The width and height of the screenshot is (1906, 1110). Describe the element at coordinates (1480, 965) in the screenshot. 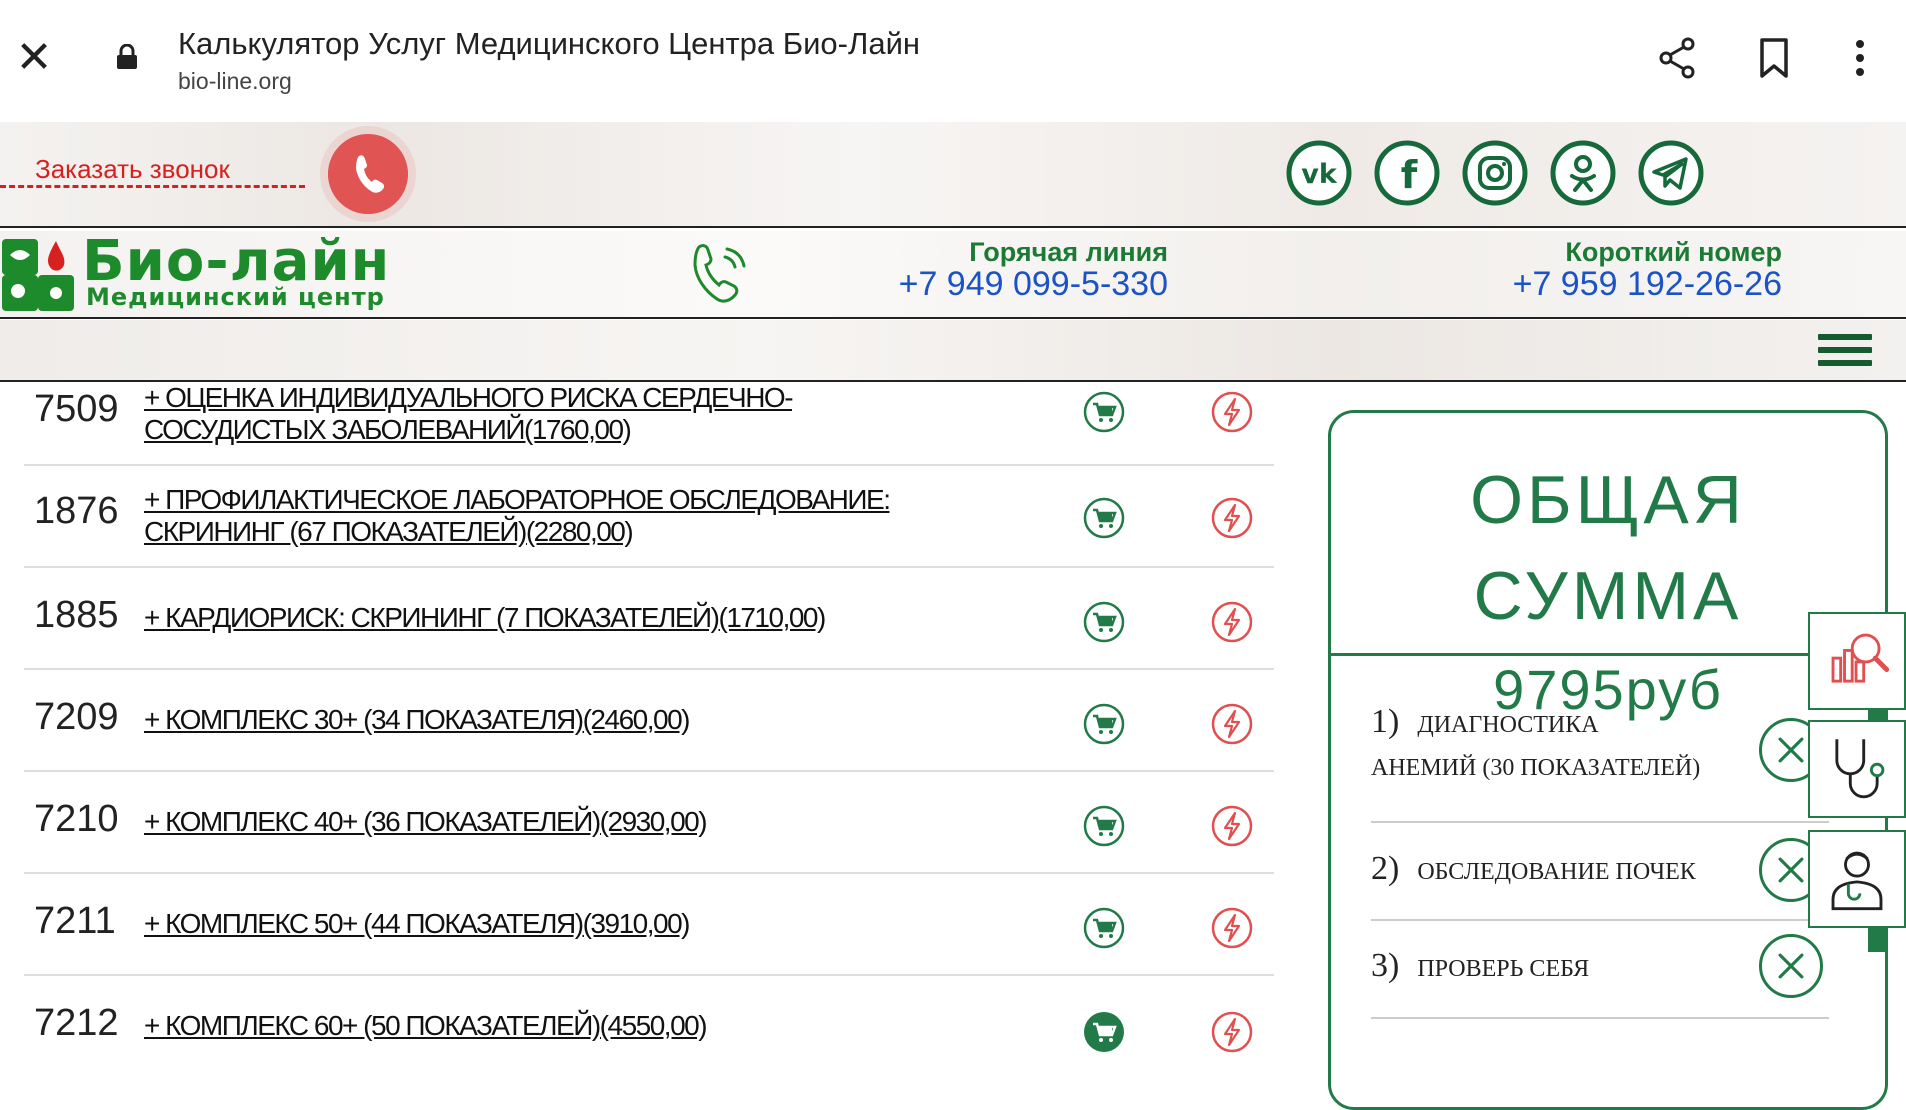

I see `summary-item: 3) ПРОВЕРЬ СЕБЯ` at that location.